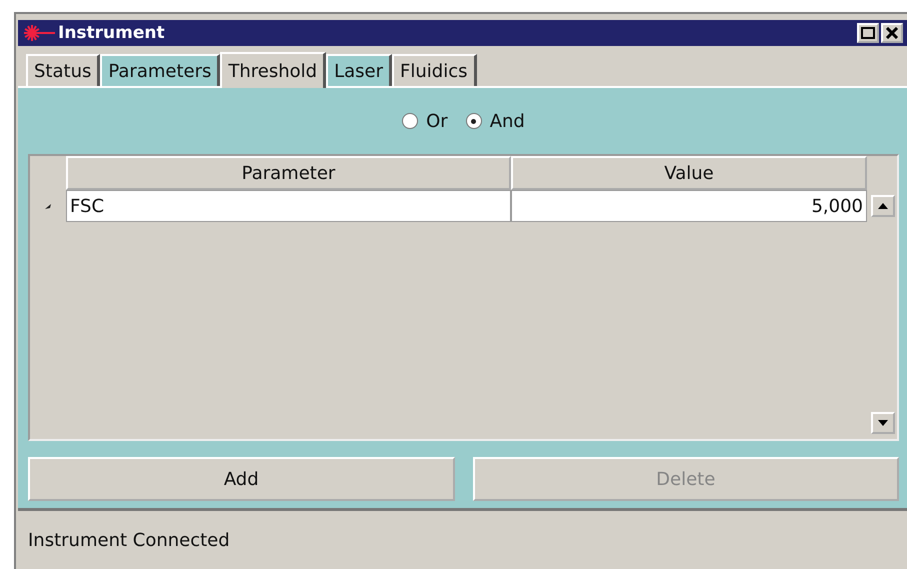 Image resolution: width=907 pixels, height=569 pixels. Describe the element at coordinates (39, 33) in the screenshot. I see `laser-burst-icon` at that location.